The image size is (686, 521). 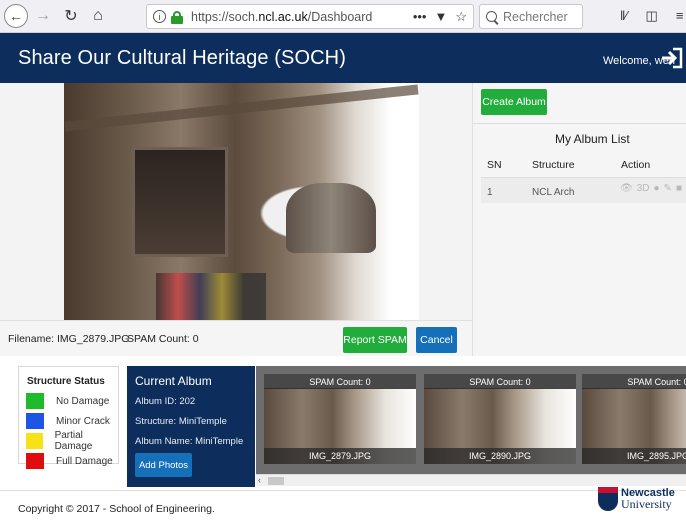 What do you see at coordinates (35, 421) in the screenshot?
I see `blue-swatch` at bounding box center [35, 421].